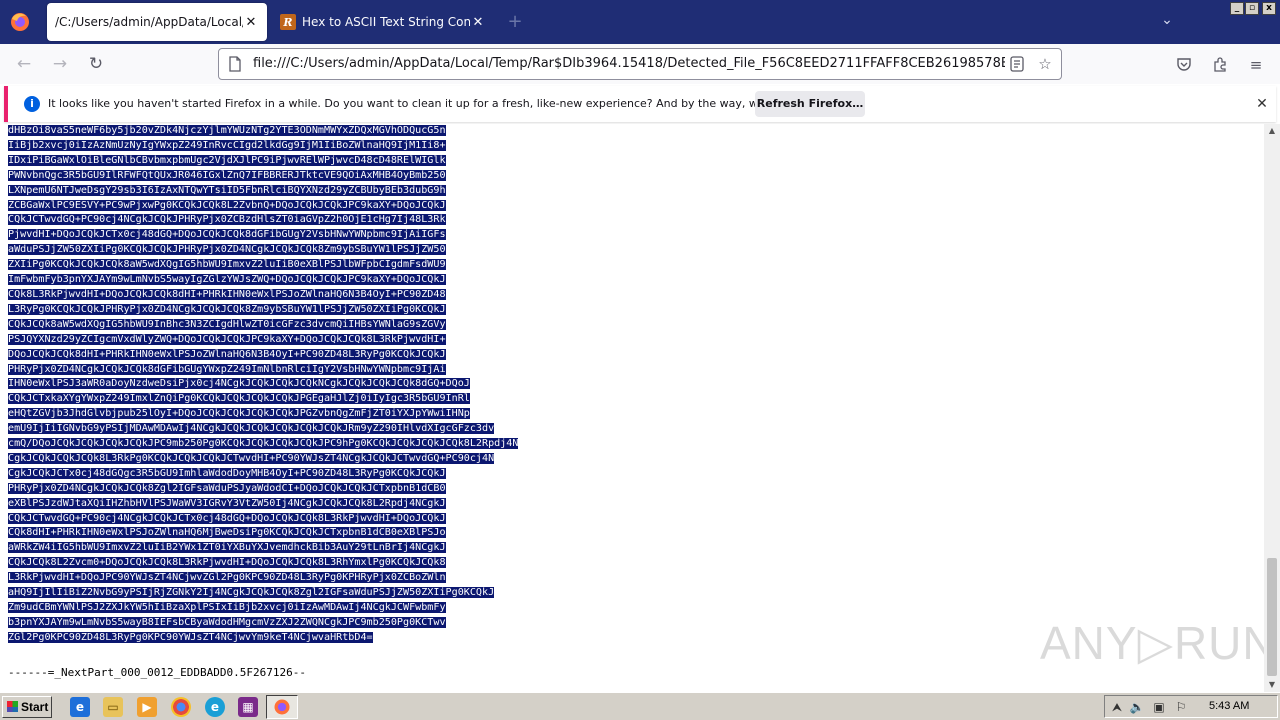 The image size is (1280, 720). Describe the element at coordinates (20, 22) in the screenshot. I see `firefox-view-icon` at that location.